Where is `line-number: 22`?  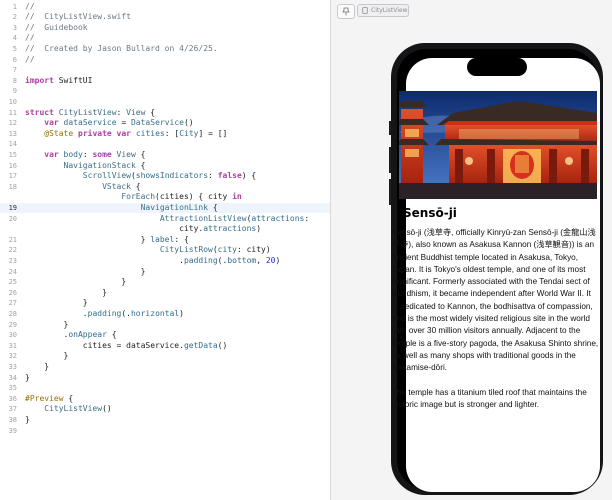 line-number: 22 is located at coordinates (12, 250).